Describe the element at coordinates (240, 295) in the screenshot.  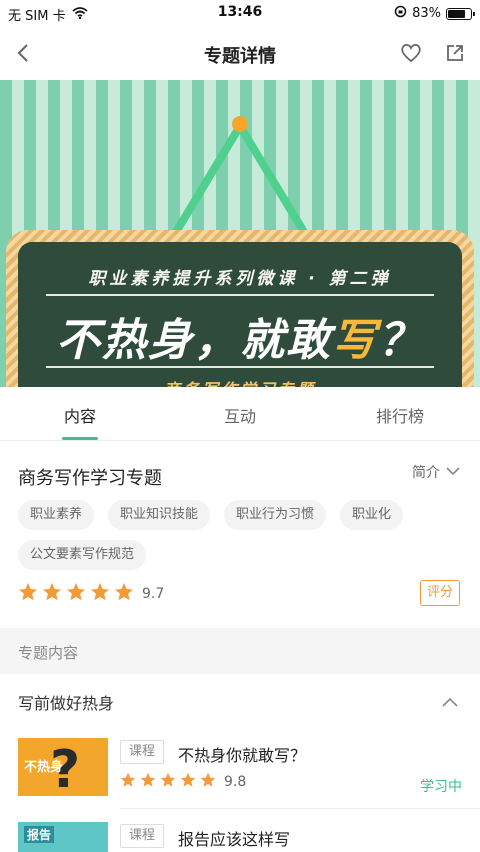
I see `banner-divider-top` at that location.